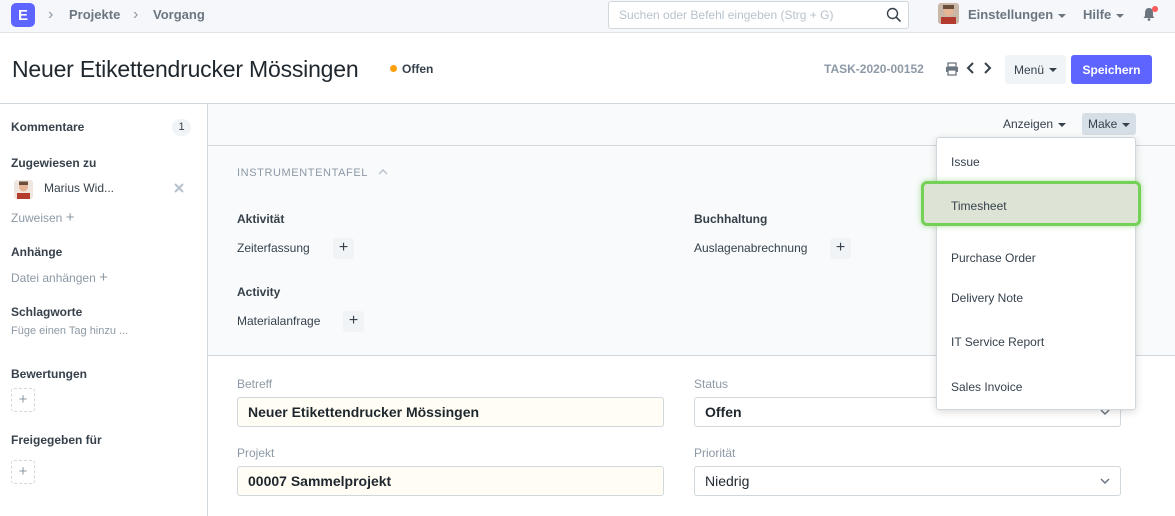  I want to click on sidebar-attachments-label: Anhänge, so click(37, 252).